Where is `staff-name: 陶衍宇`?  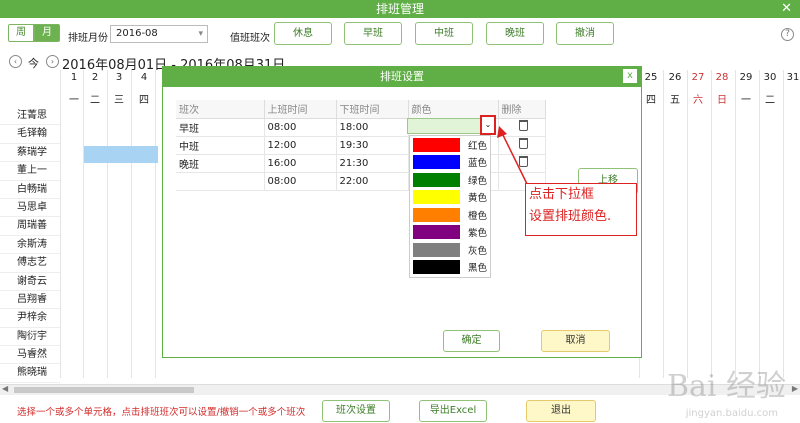 staff-name: 陶衍宇 is located at coordinates (30, 337).